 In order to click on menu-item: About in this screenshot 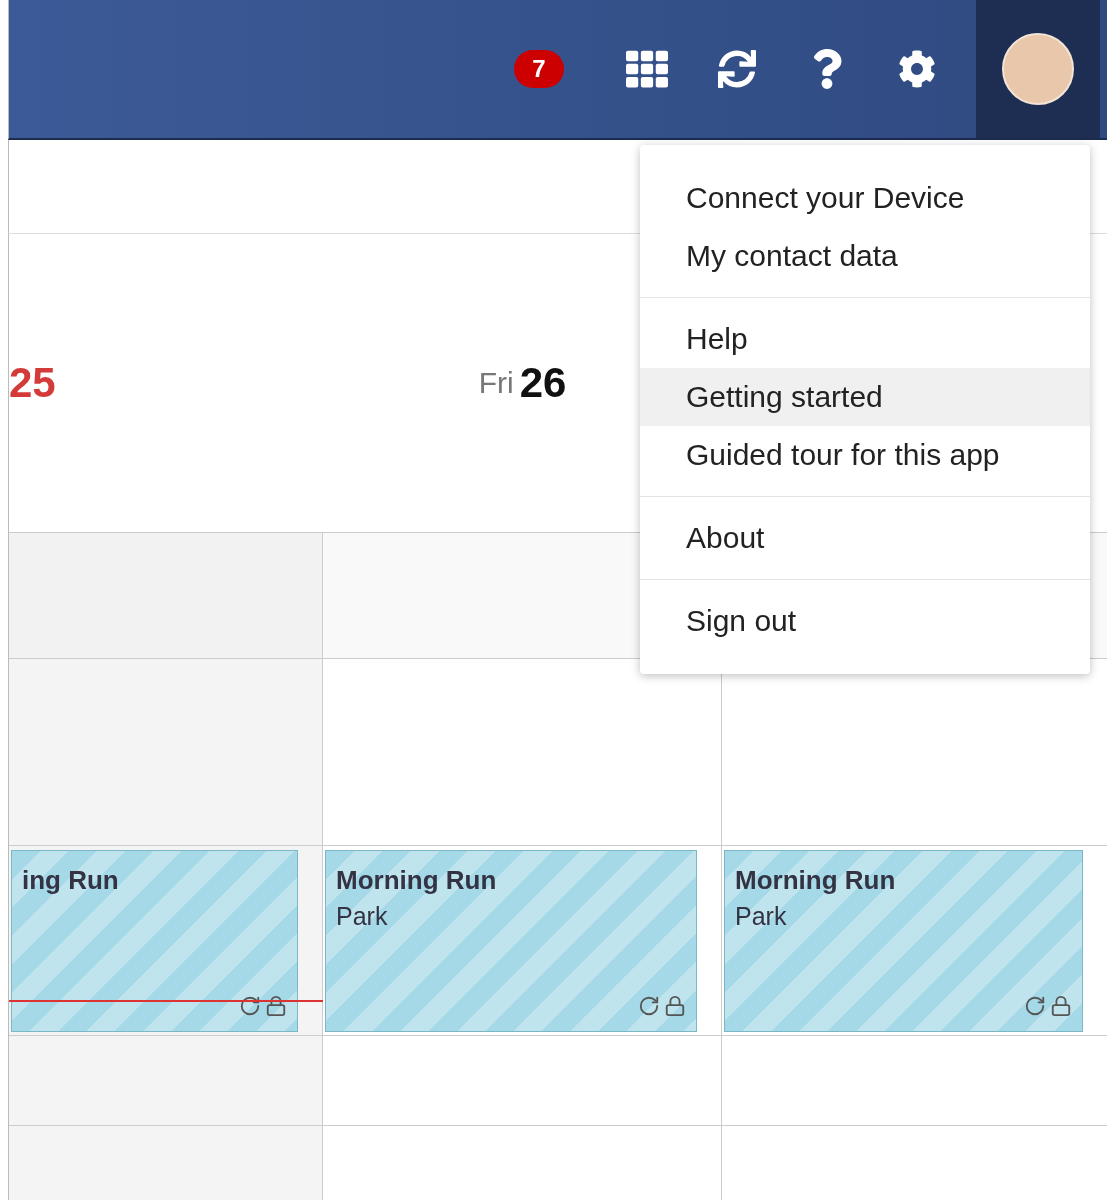, I will do `click(865, 538)`.